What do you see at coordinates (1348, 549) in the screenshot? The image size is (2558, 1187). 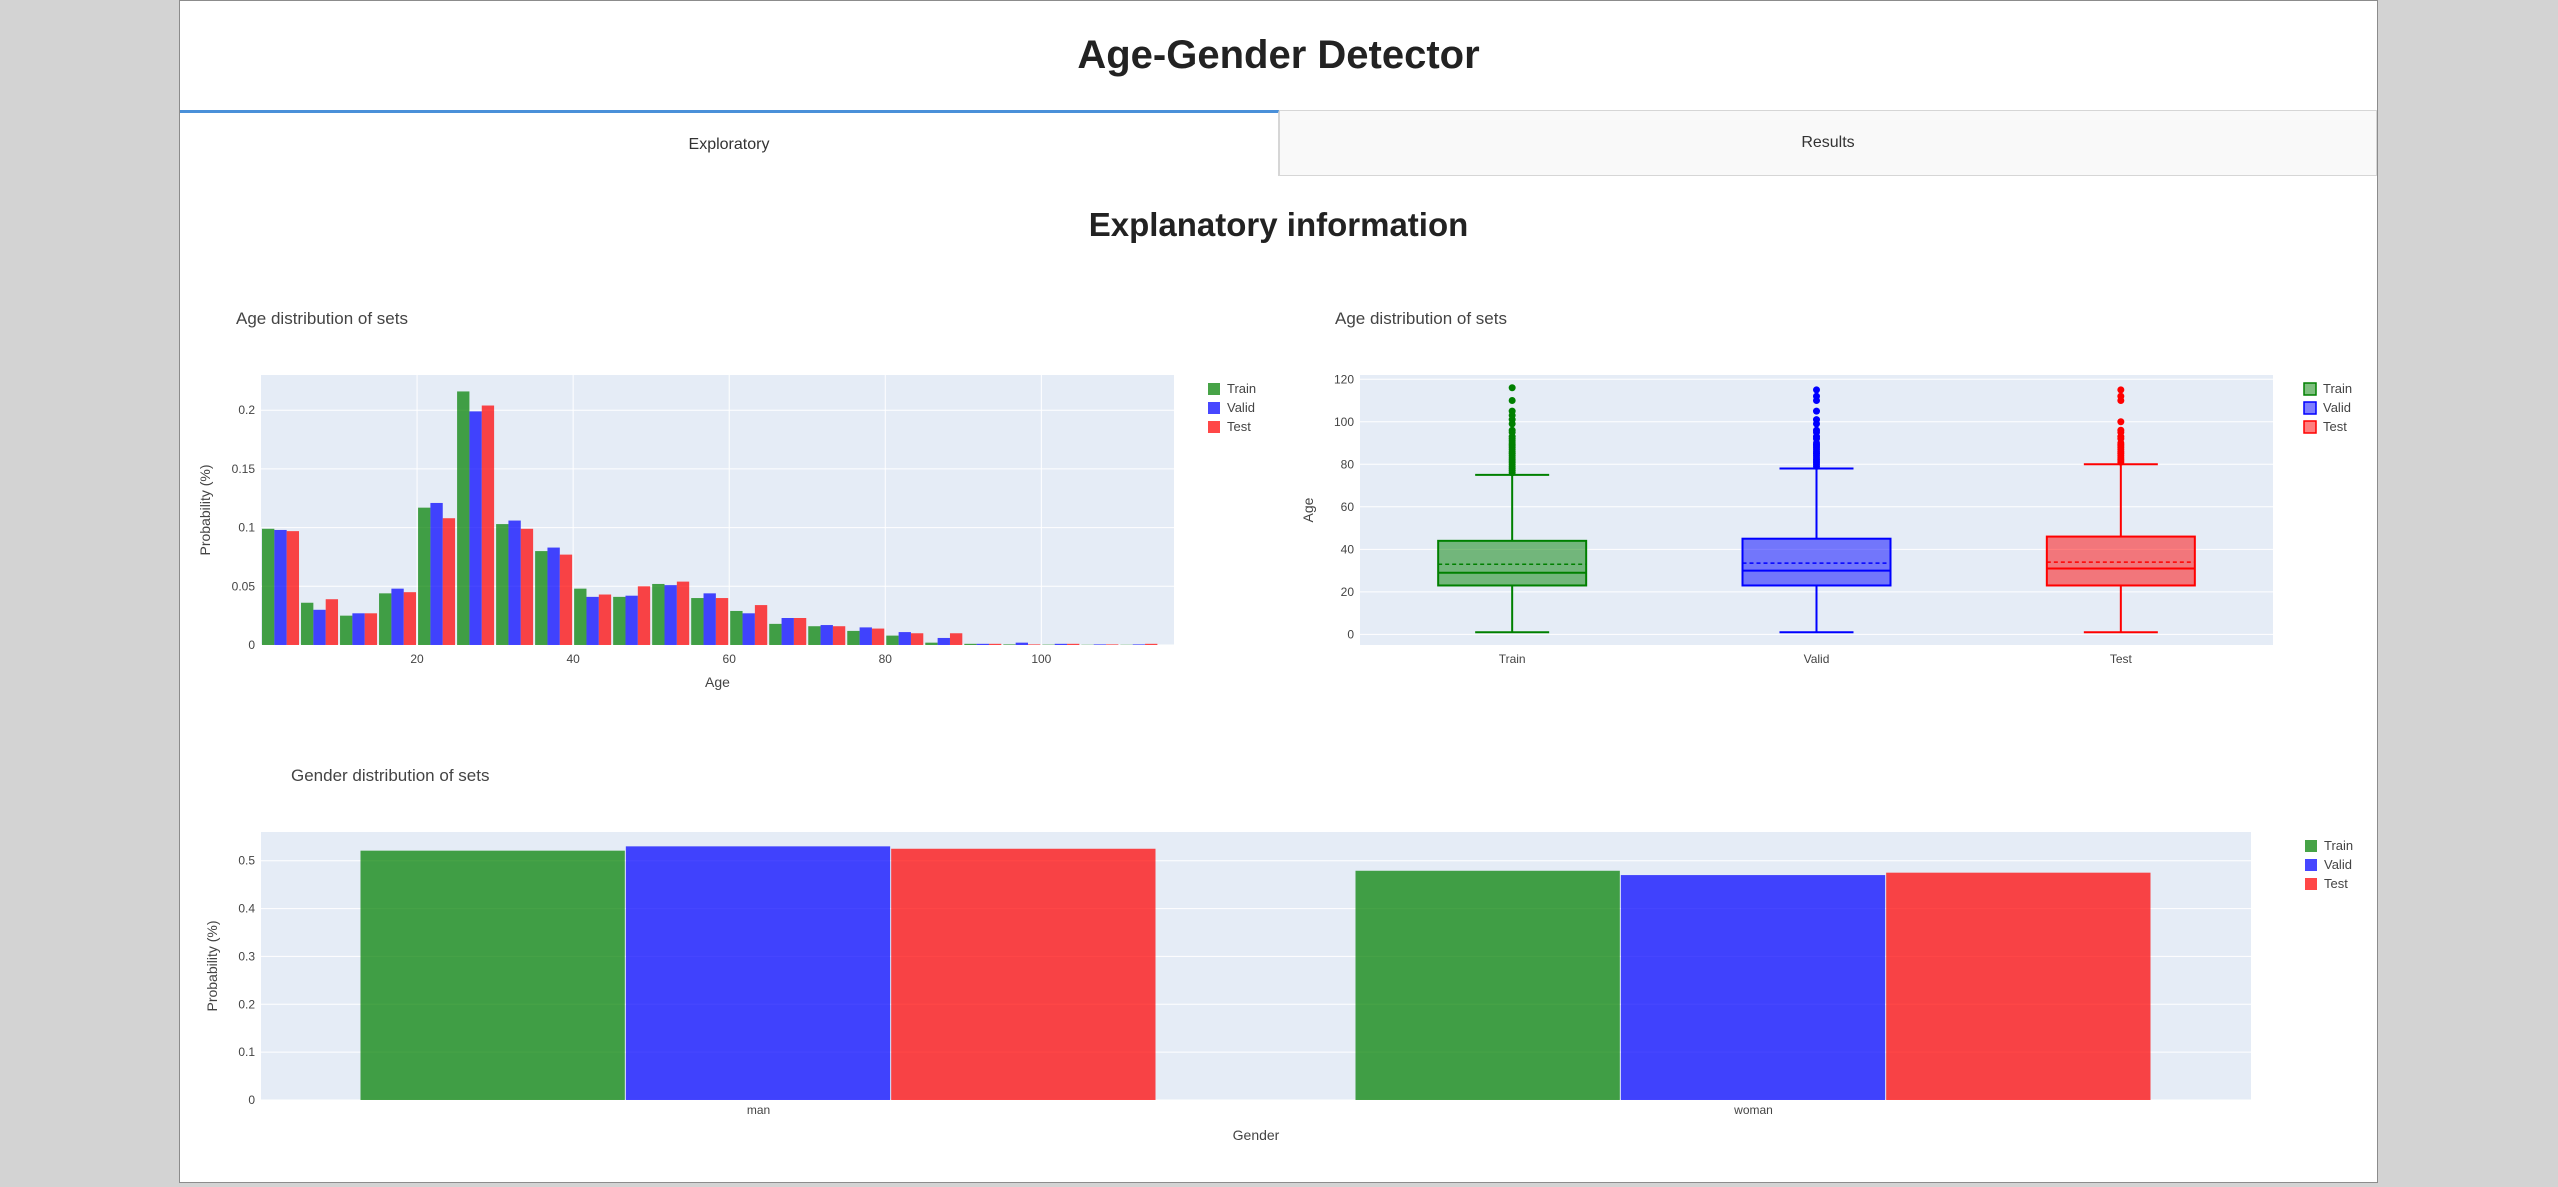 I see `y-tick-label: 40` at bounding box center [1348, 549].